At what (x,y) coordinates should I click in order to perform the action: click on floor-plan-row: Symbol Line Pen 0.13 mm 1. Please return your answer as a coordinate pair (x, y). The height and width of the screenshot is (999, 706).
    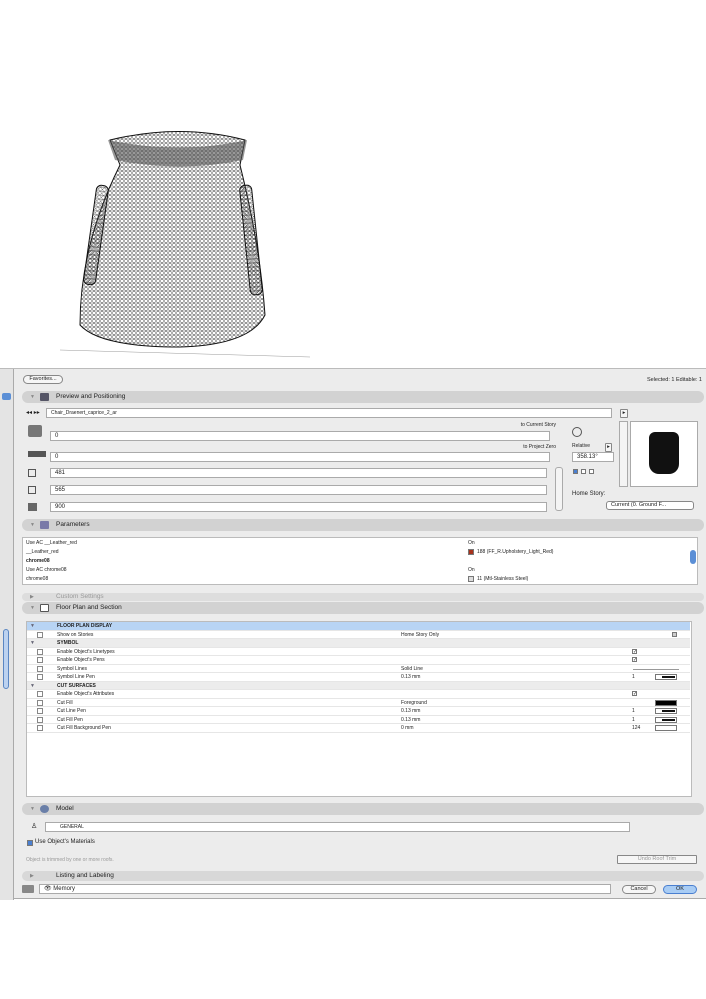
    Looking at the image, I should click on (358, 677).